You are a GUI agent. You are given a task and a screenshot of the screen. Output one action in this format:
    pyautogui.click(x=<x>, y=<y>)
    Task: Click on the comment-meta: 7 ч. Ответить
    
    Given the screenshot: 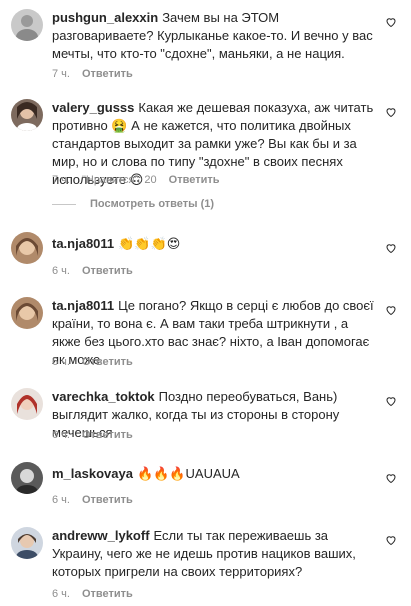 What is the action you would take?
    pyautogui.click(x=98, y=74)
    